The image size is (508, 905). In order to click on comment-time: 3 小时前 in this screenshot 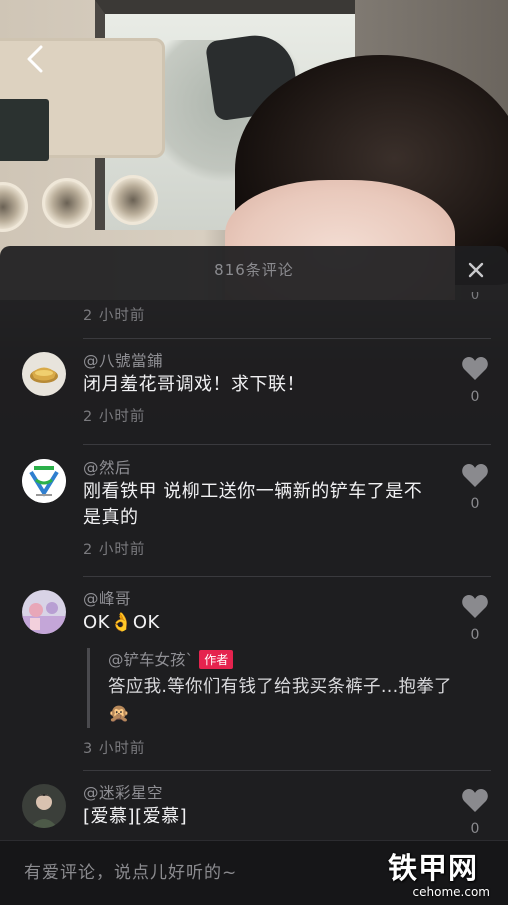, I will do `click(114, 749)`.